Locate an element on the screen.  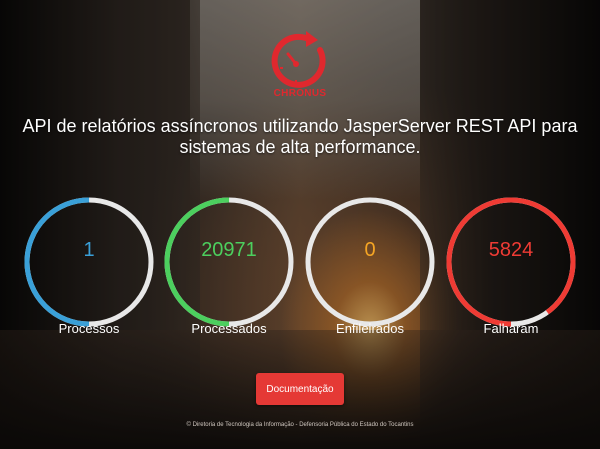
stat-enfileirados-ring is located at coordinates (370, 262).